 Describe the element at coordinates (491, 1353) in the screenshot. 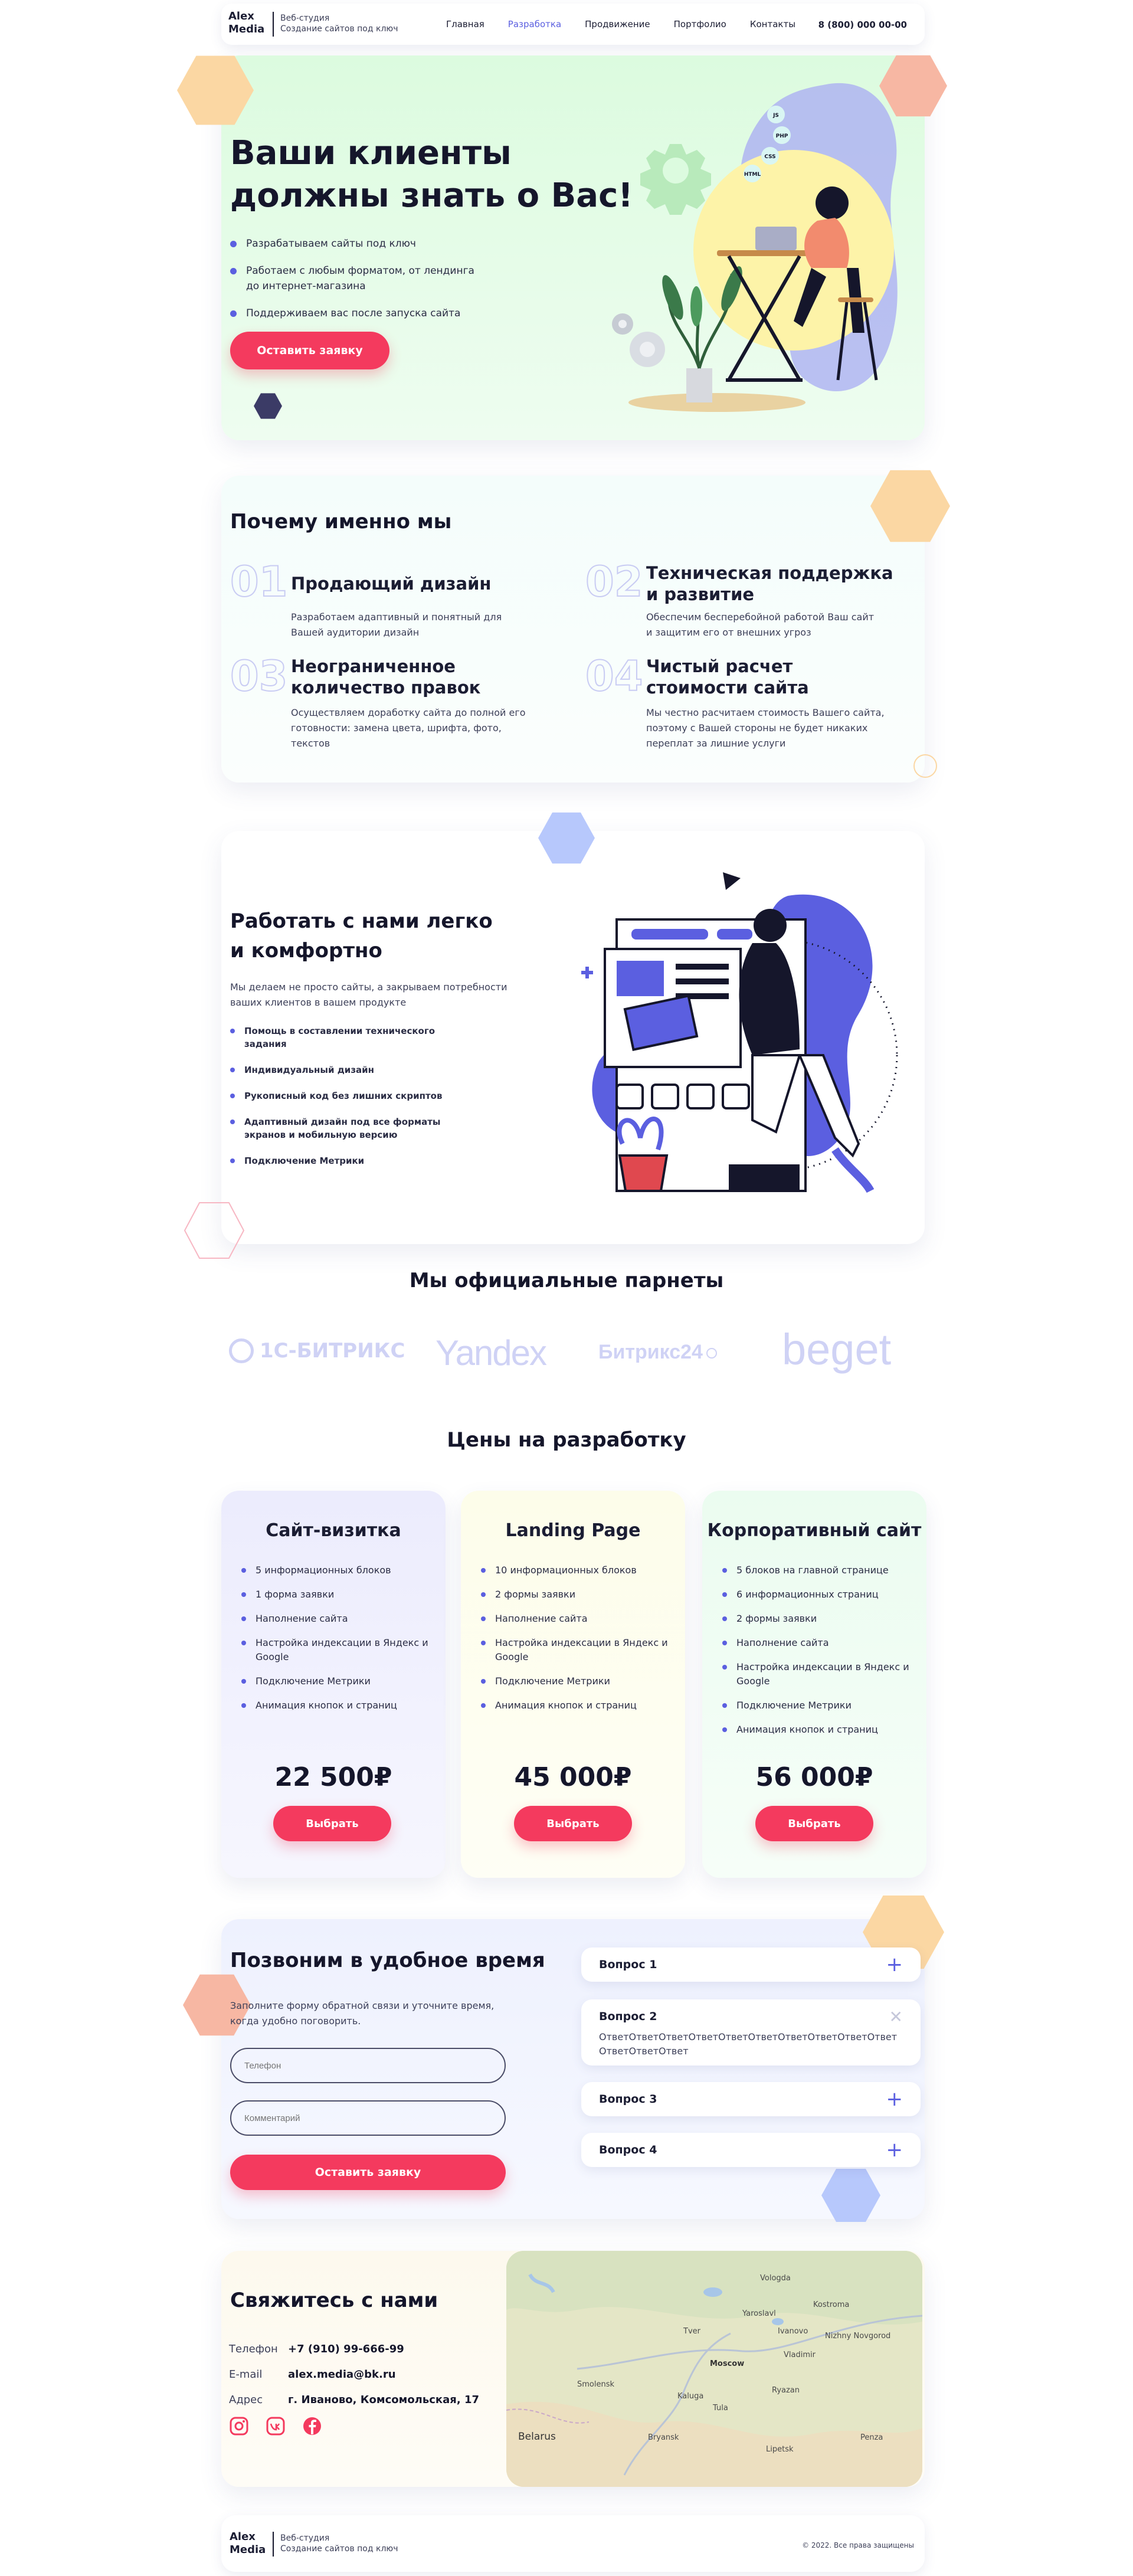

I see `partner-logo-yandex: Yandex` at that location.